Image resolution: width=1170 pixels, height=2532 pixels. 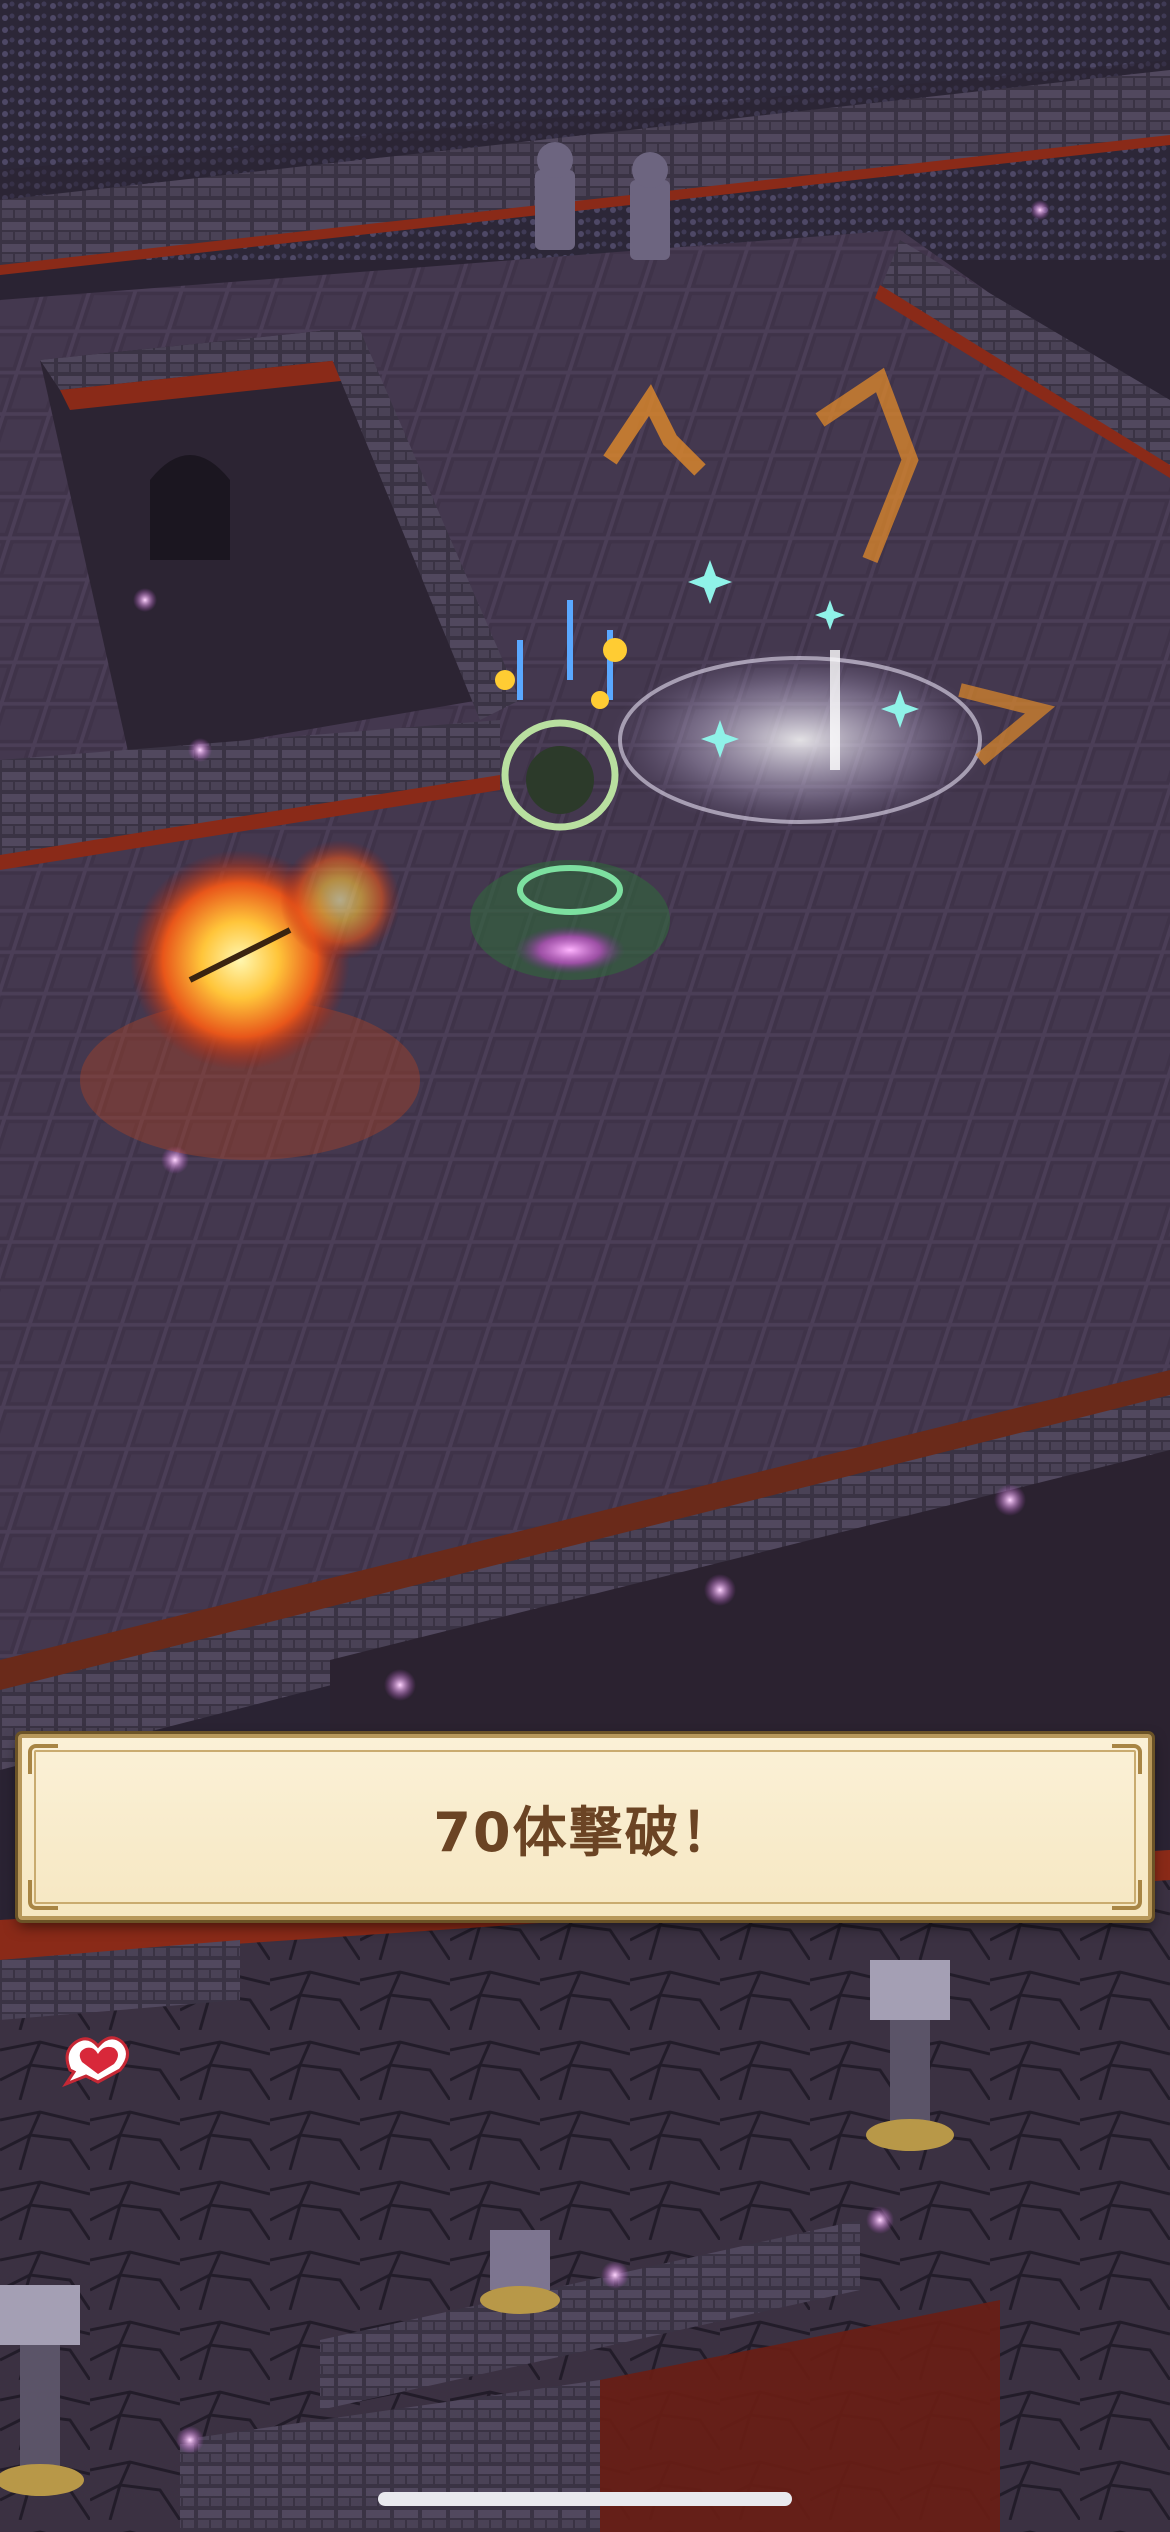 I want to click on home-indicator, so click(x=585, y=2499).